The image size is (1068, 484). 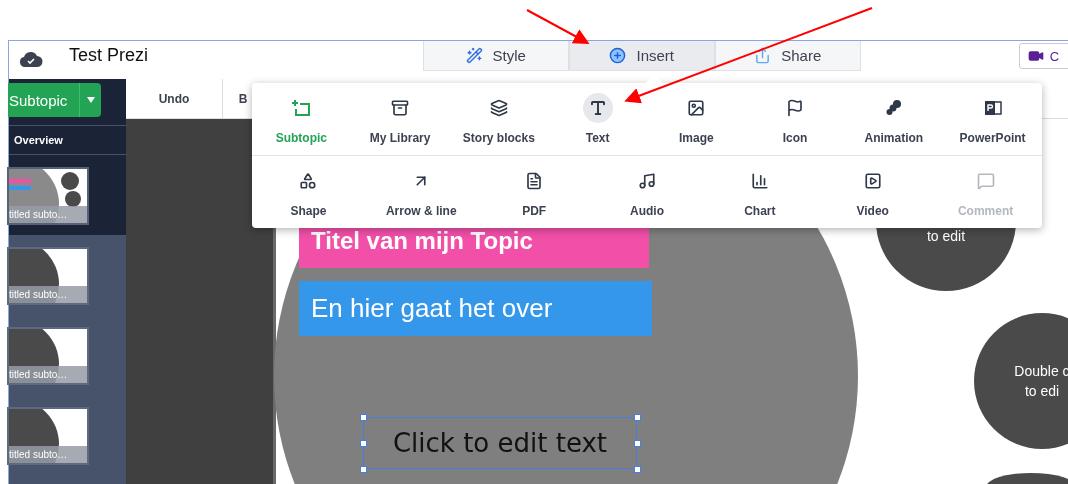 I want to click on insert-menu-item: Video, so click(x=873, y=192).